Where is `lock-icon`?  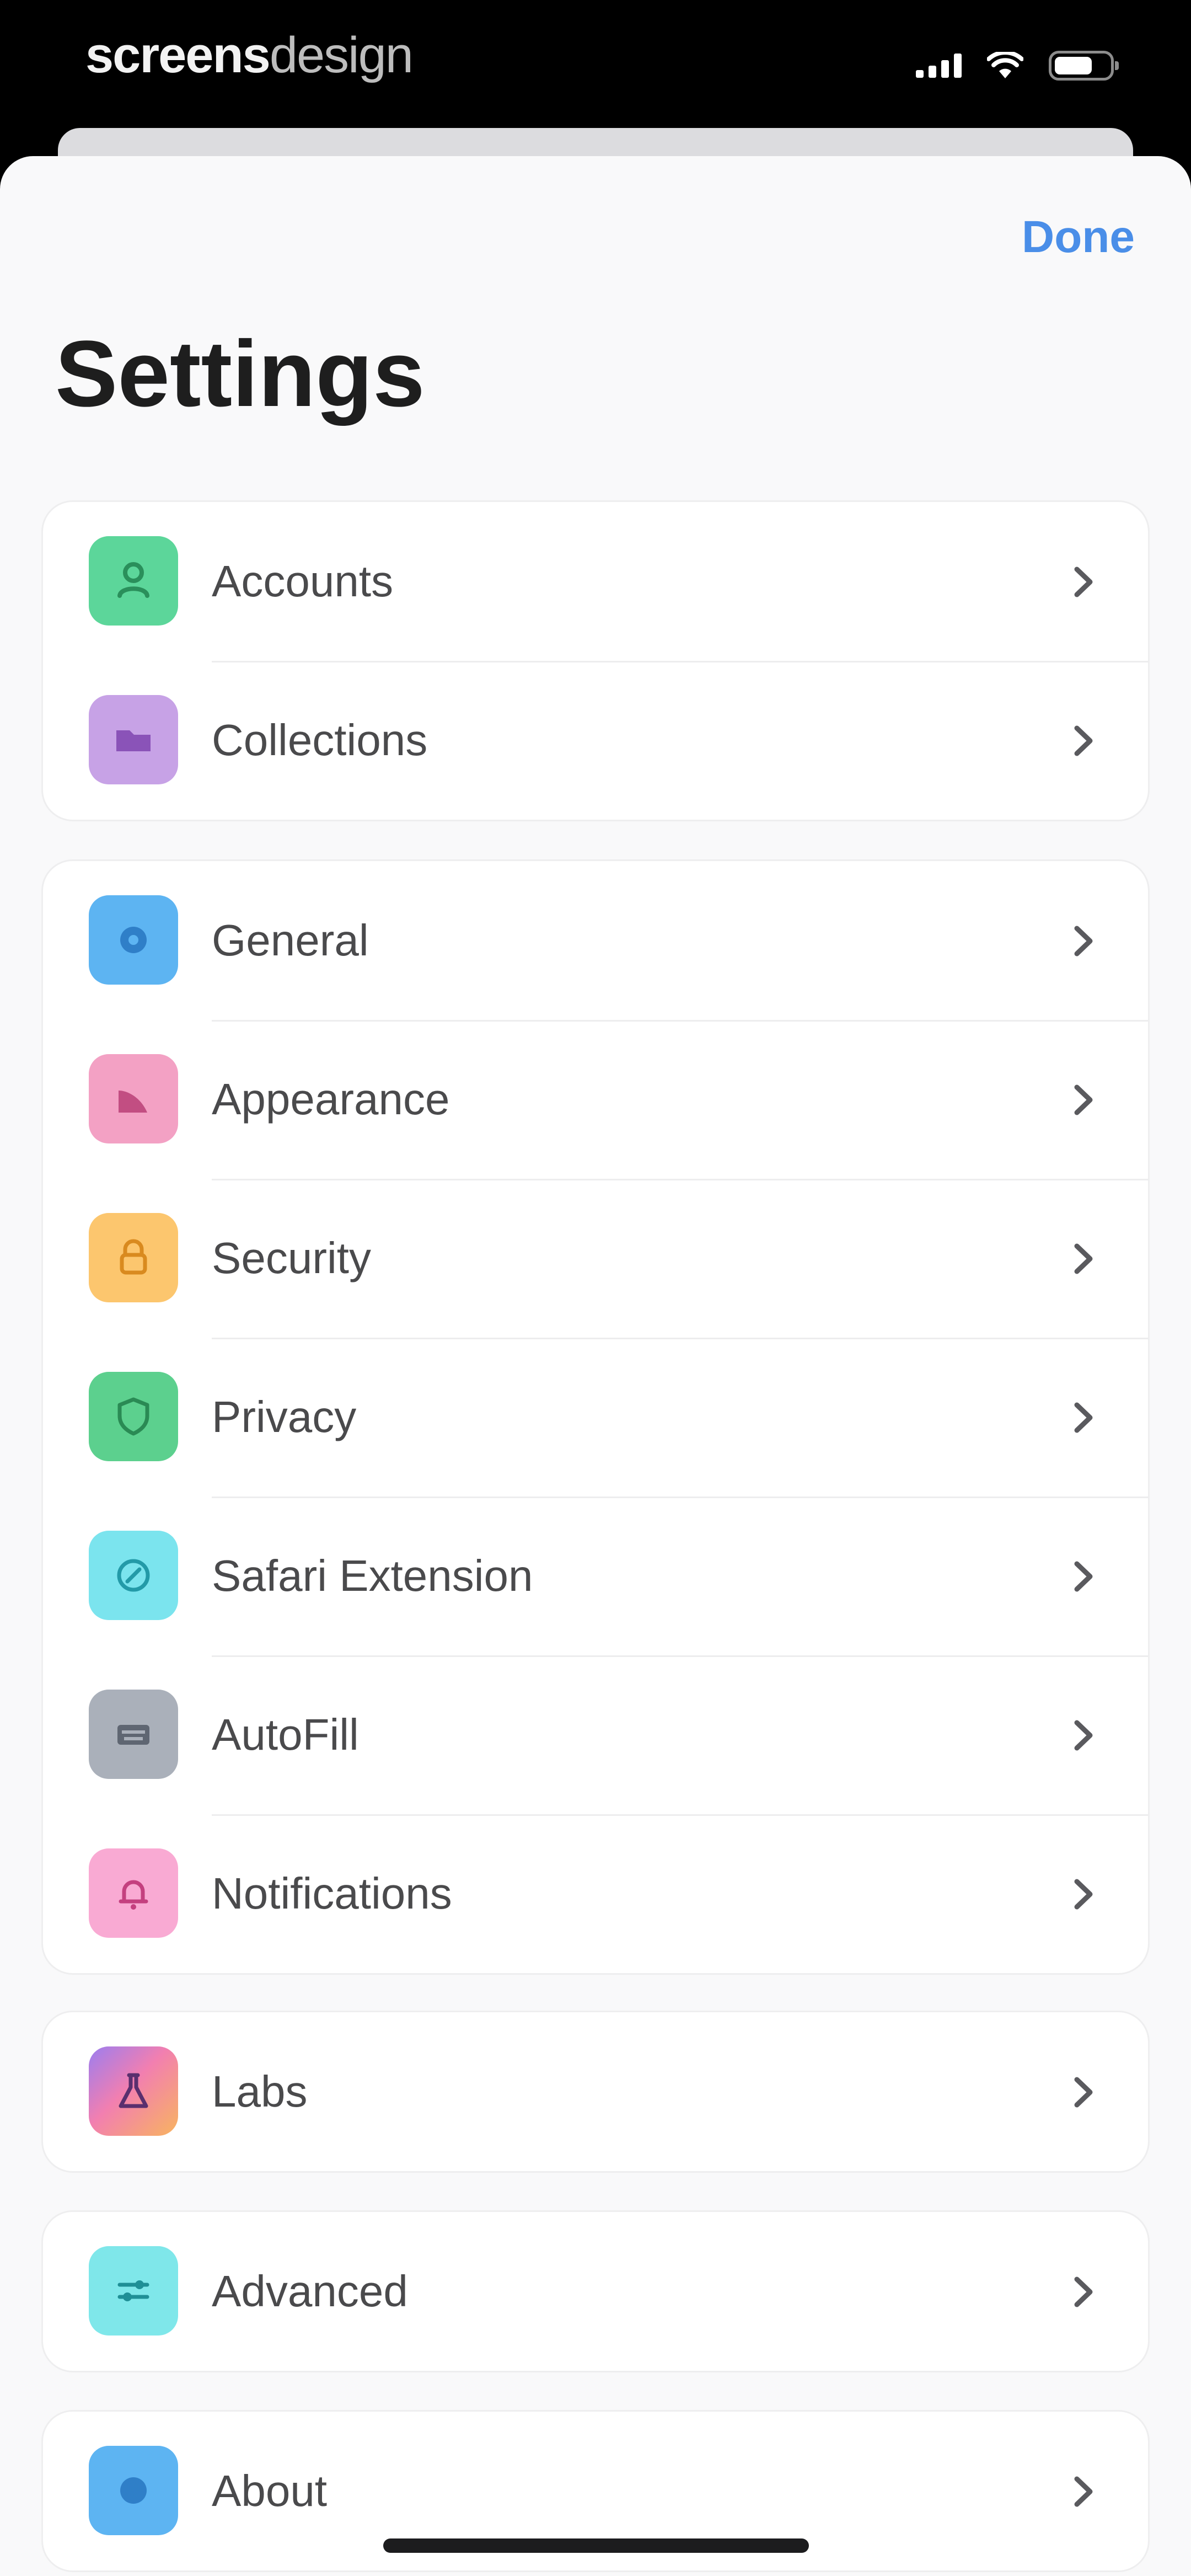
lock-icon is located at coordinates (133, 1257).